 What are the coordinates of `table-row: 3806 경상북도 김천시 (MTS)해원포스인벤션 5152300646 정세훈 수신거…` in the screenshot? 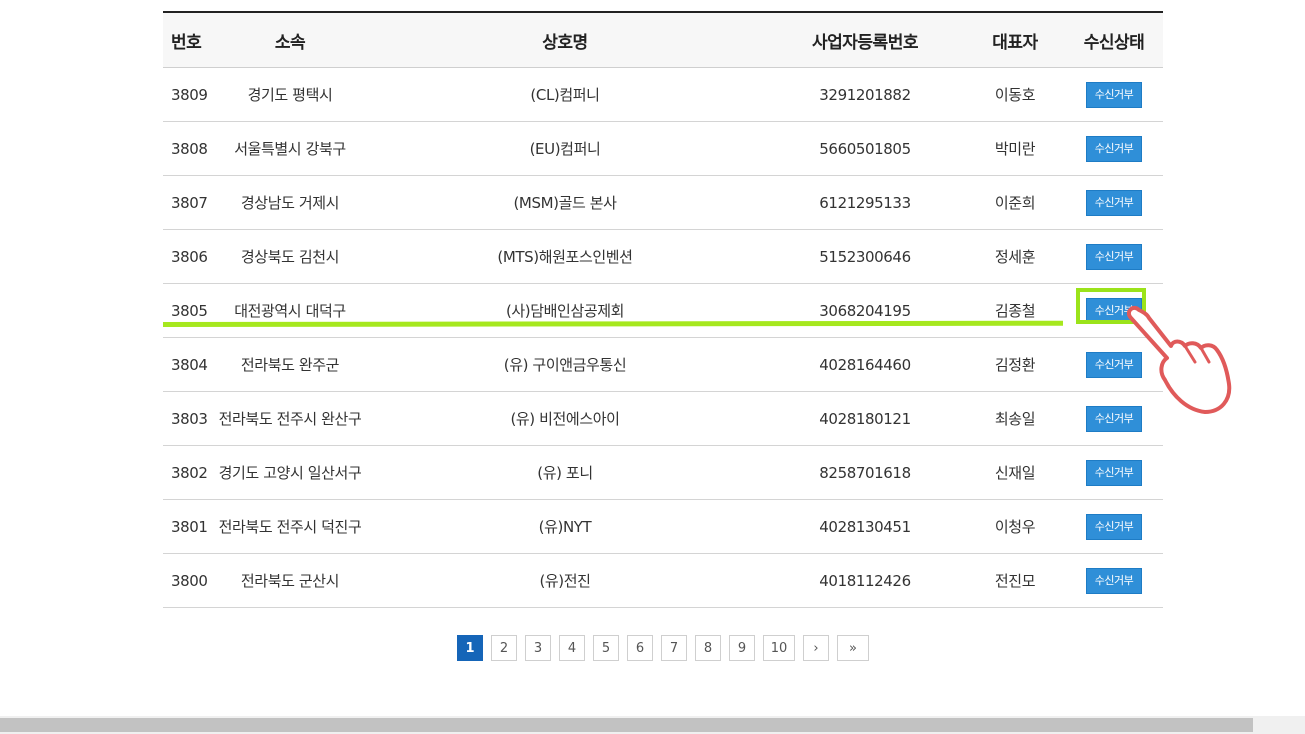 It's located at (663, 256).